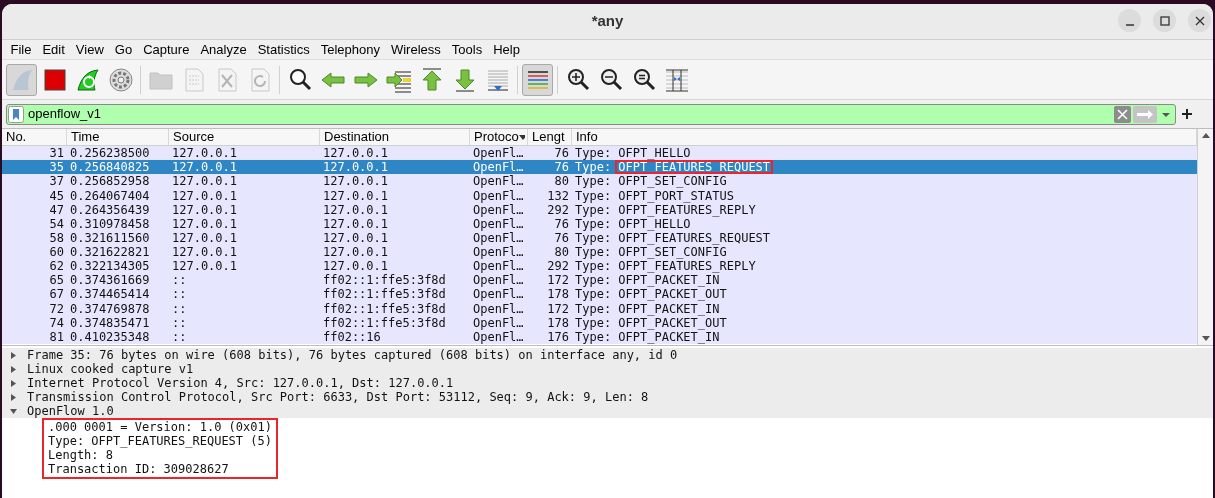  What do you see at coordinates (90, 49) in the screenshot?
I see `menu-item: View` at bounding box center [90, 49].